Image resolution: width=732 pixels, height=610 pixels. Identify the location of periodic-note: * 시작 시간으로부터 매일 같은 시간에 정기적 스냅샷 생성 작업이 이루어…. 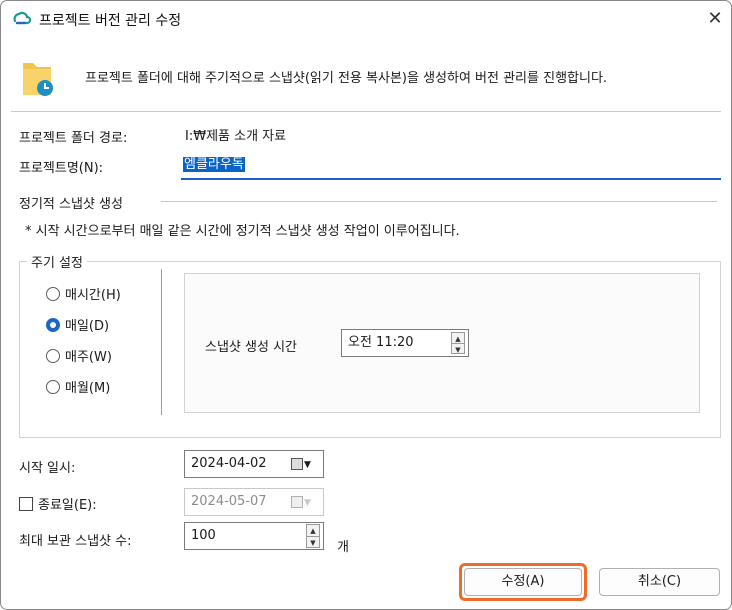
(242, 231).